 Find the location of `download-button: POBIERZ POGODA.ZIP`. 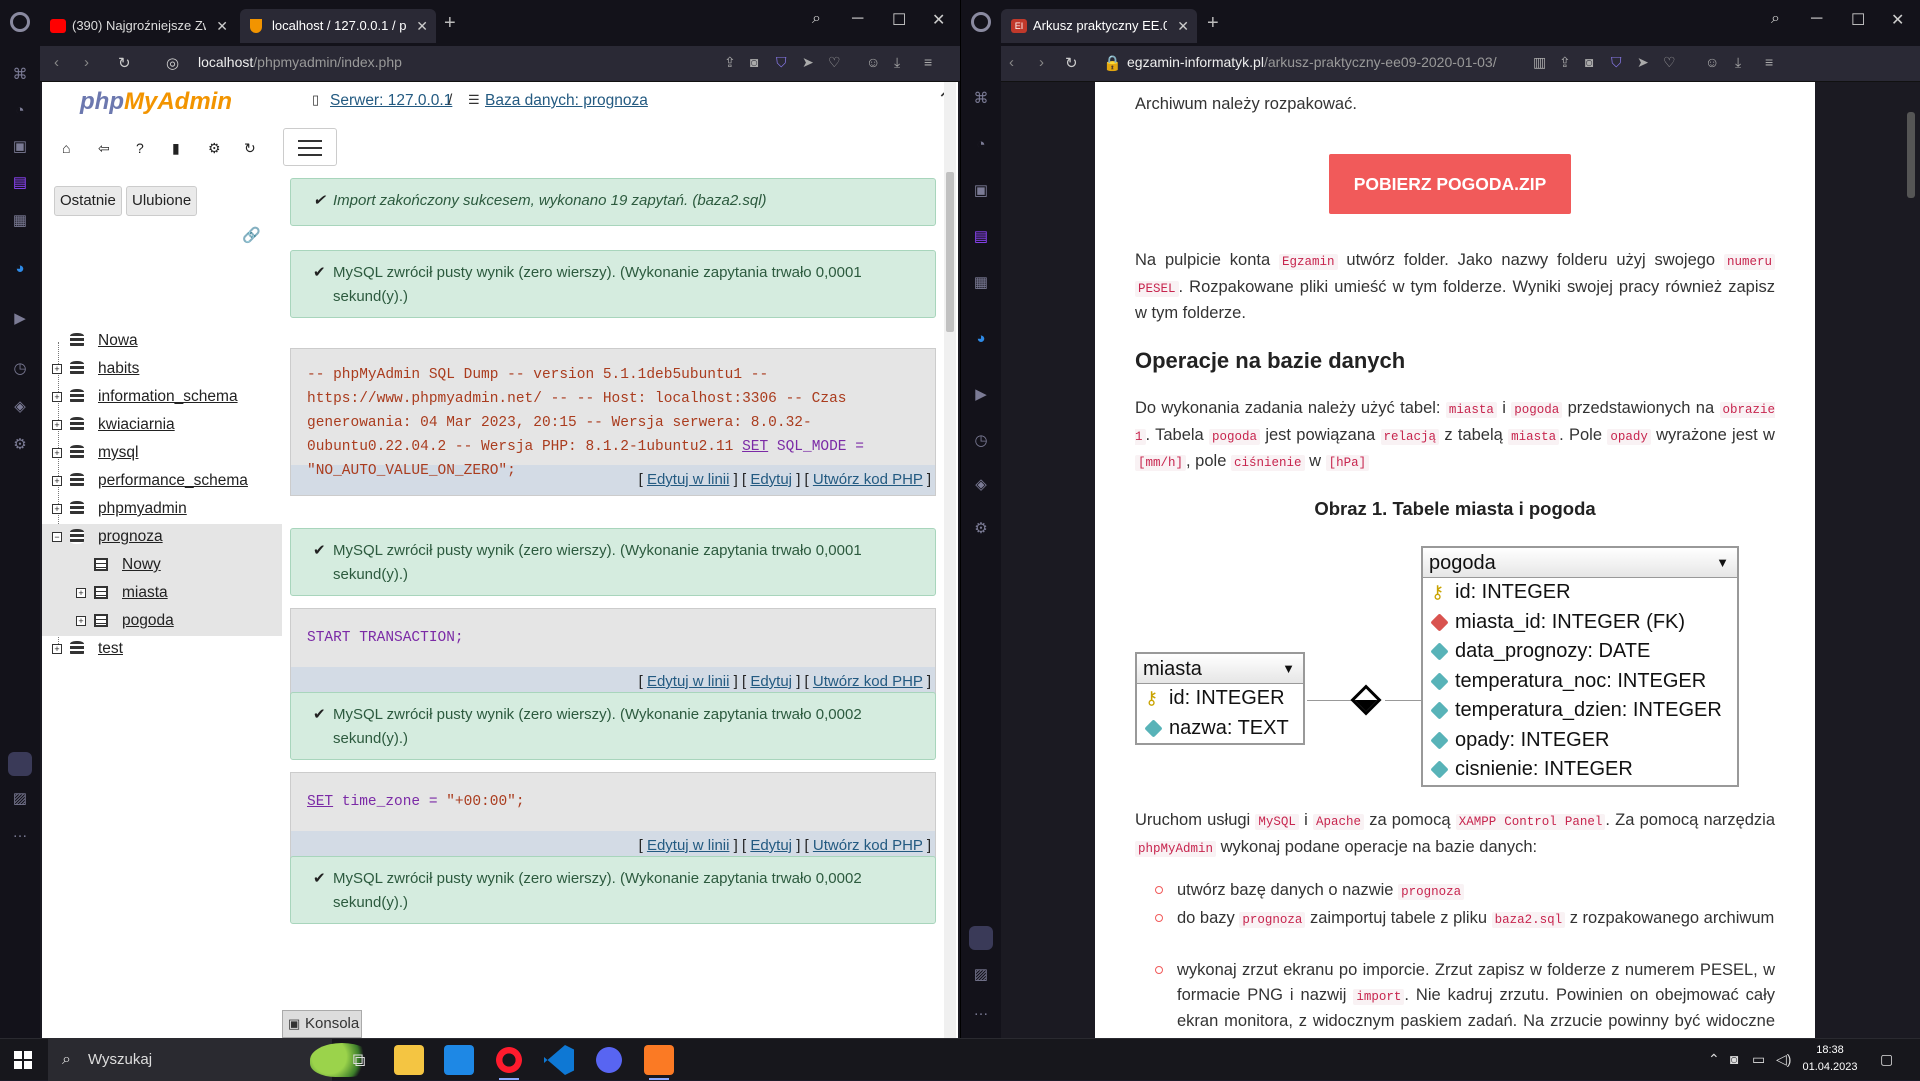

download-button: POBIERZ POGODA.ZIP is located at coordinates (1450, 184).